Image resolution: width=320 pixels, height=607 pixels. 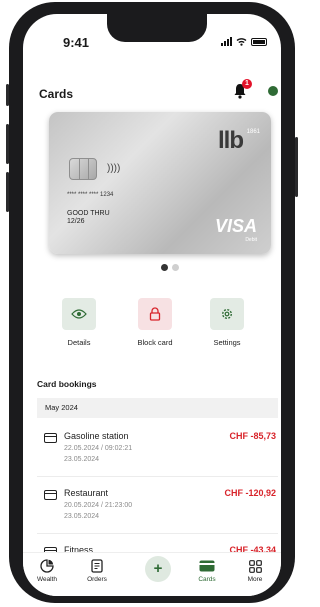 What do you see at coordinates (155, 314) in the screenshot?
I see `lock-icon` at bounding box center [155, 314].